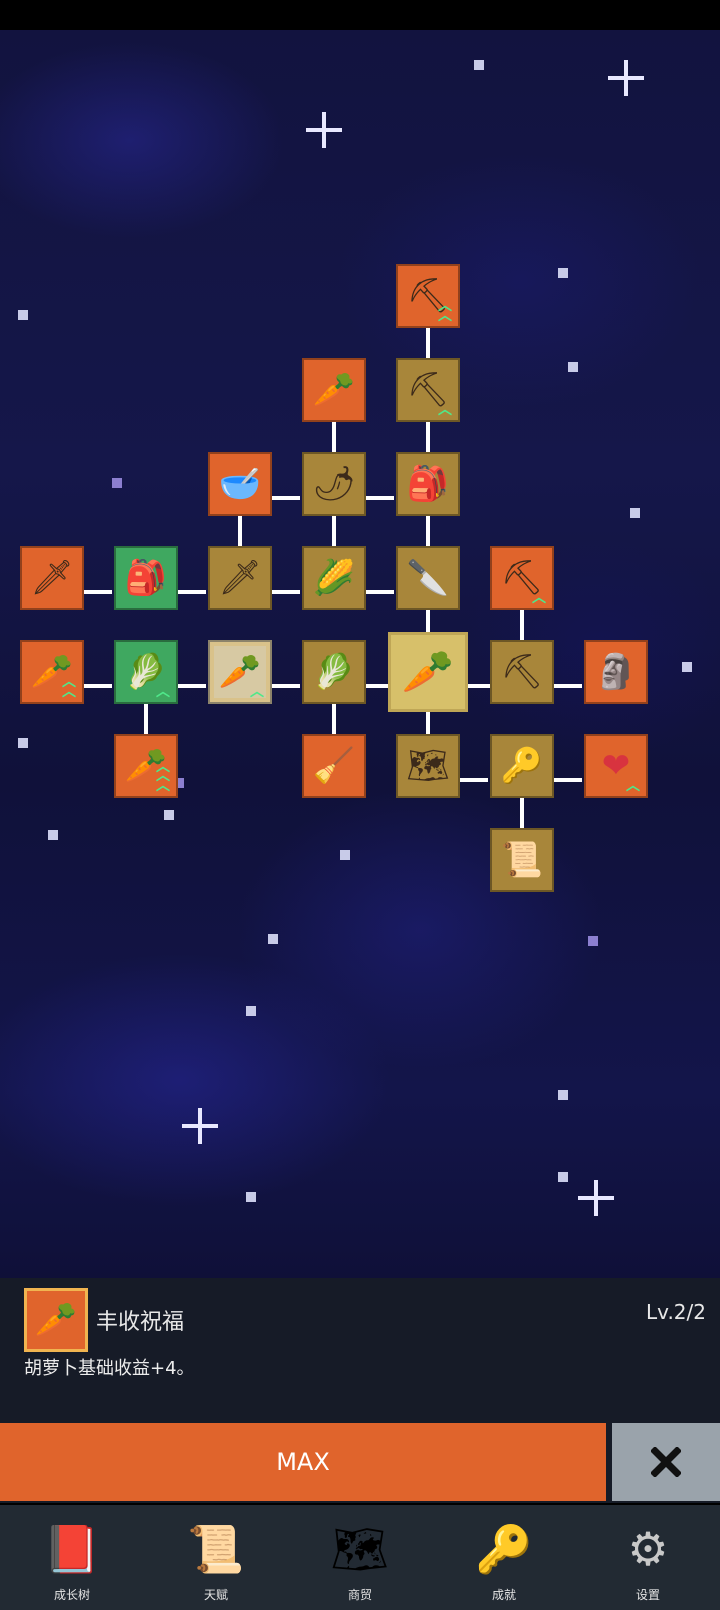  What do you see at coordinates (359, 1595) in the screenshot?
I see `nav-label: 商贸` at bounding box center [359, 1595].